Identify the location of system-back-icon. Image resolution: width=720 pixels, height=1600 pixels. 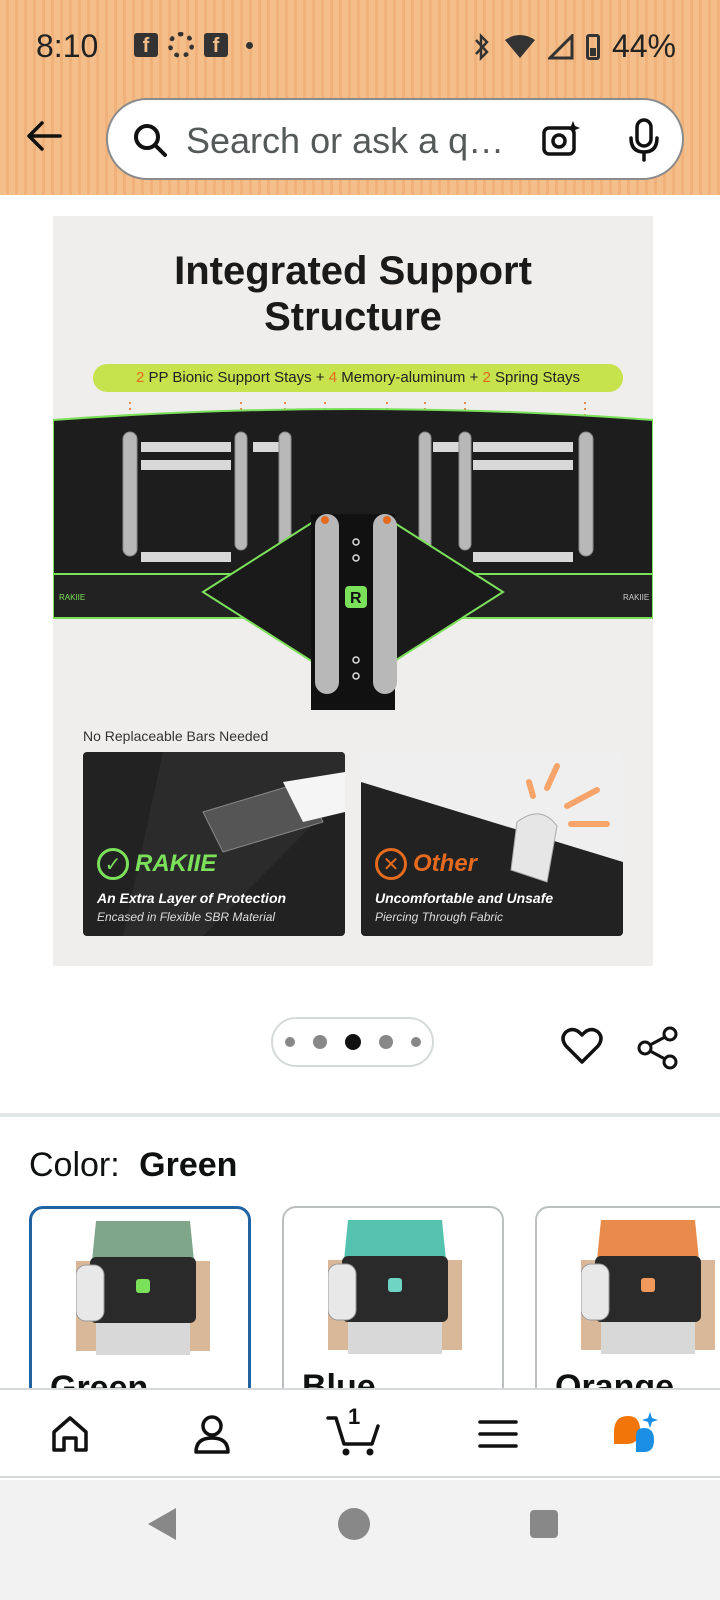
(162, 1524).